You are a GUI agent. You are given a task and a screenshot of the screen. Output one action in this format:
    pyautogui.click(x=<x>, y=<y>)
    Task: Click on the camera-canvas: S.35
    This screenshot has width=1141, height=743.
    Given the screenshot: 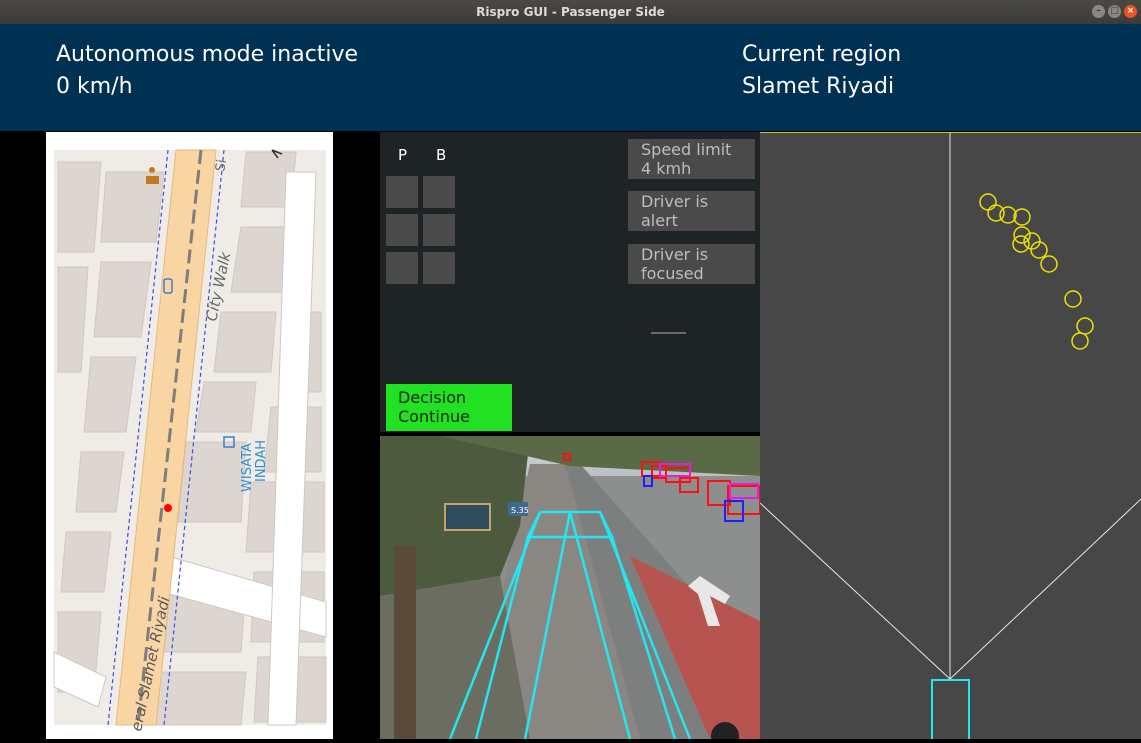 What is the action you would take?
    pyautogui.click(x=570, y=587)
    